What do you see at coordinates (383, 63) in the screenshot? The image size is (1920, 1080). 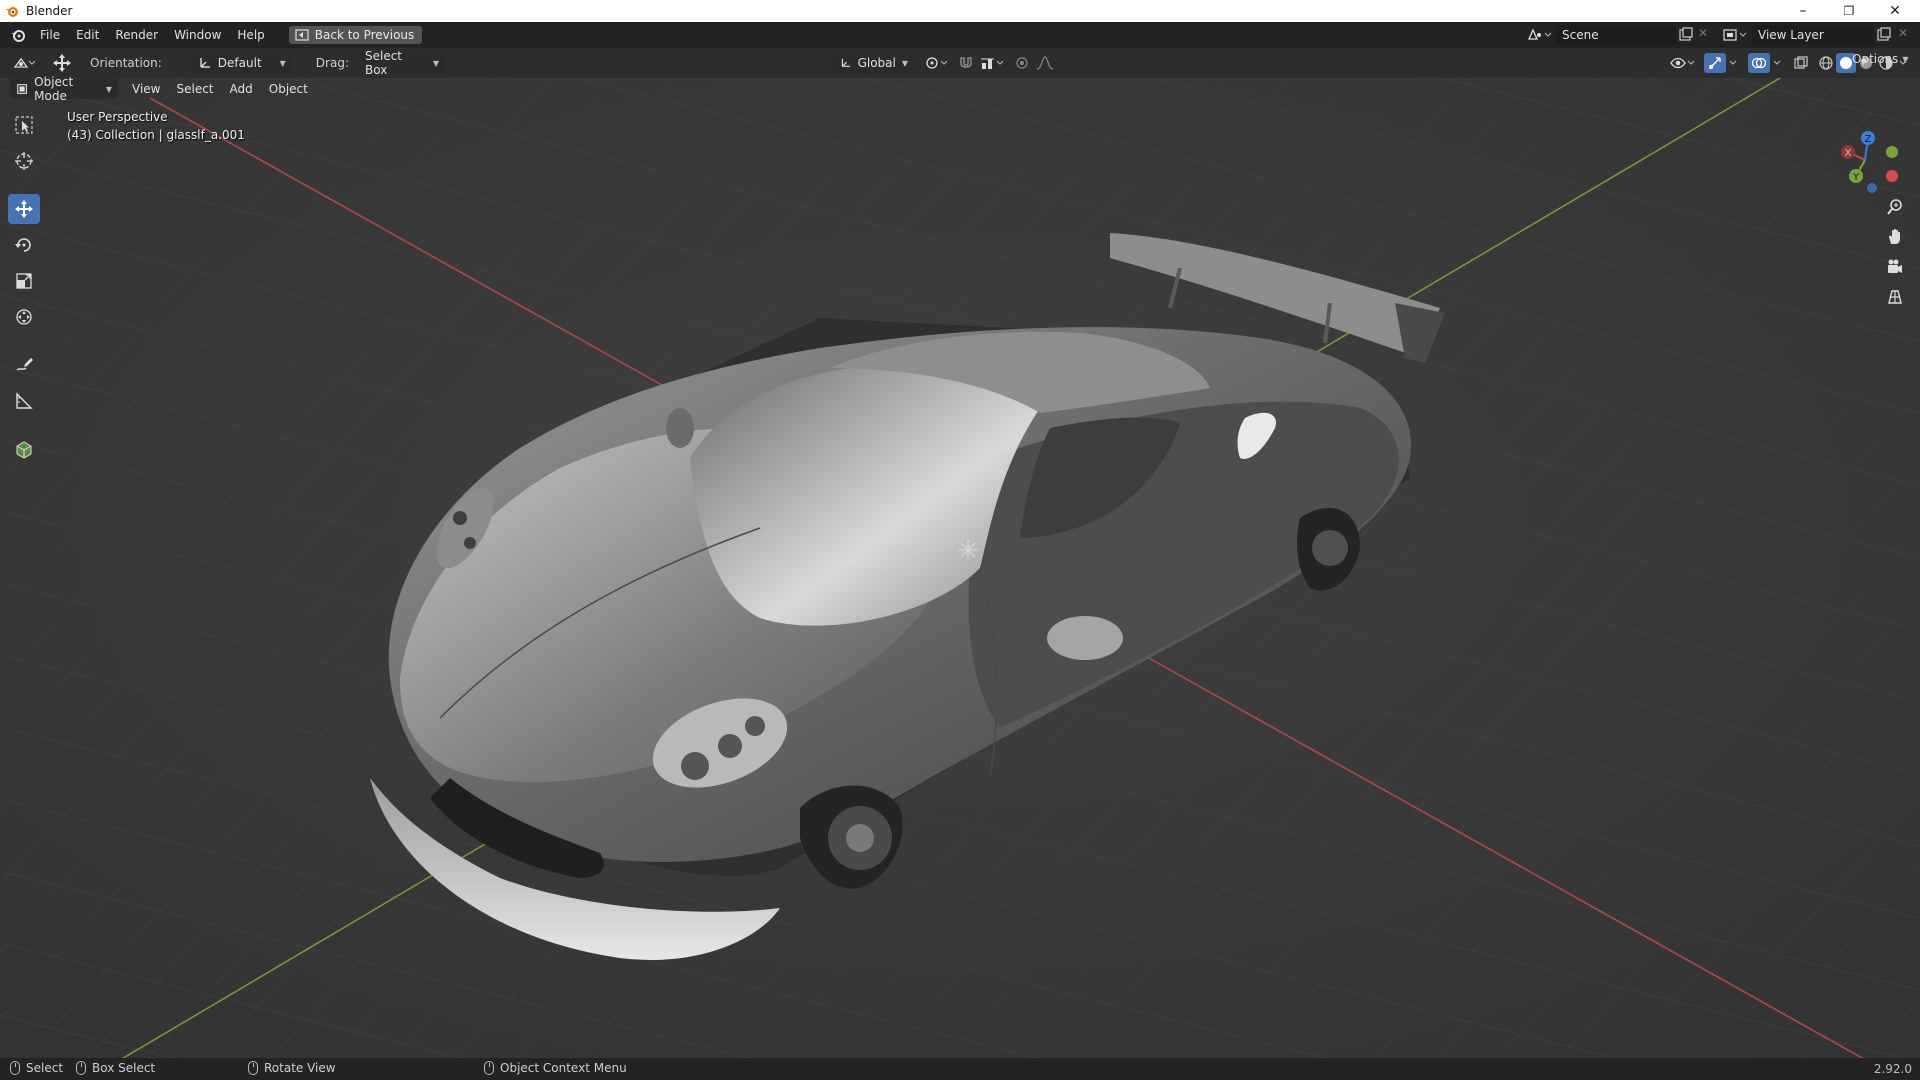 I see `drag-value: Select Box` at bounding box center [383, 63].